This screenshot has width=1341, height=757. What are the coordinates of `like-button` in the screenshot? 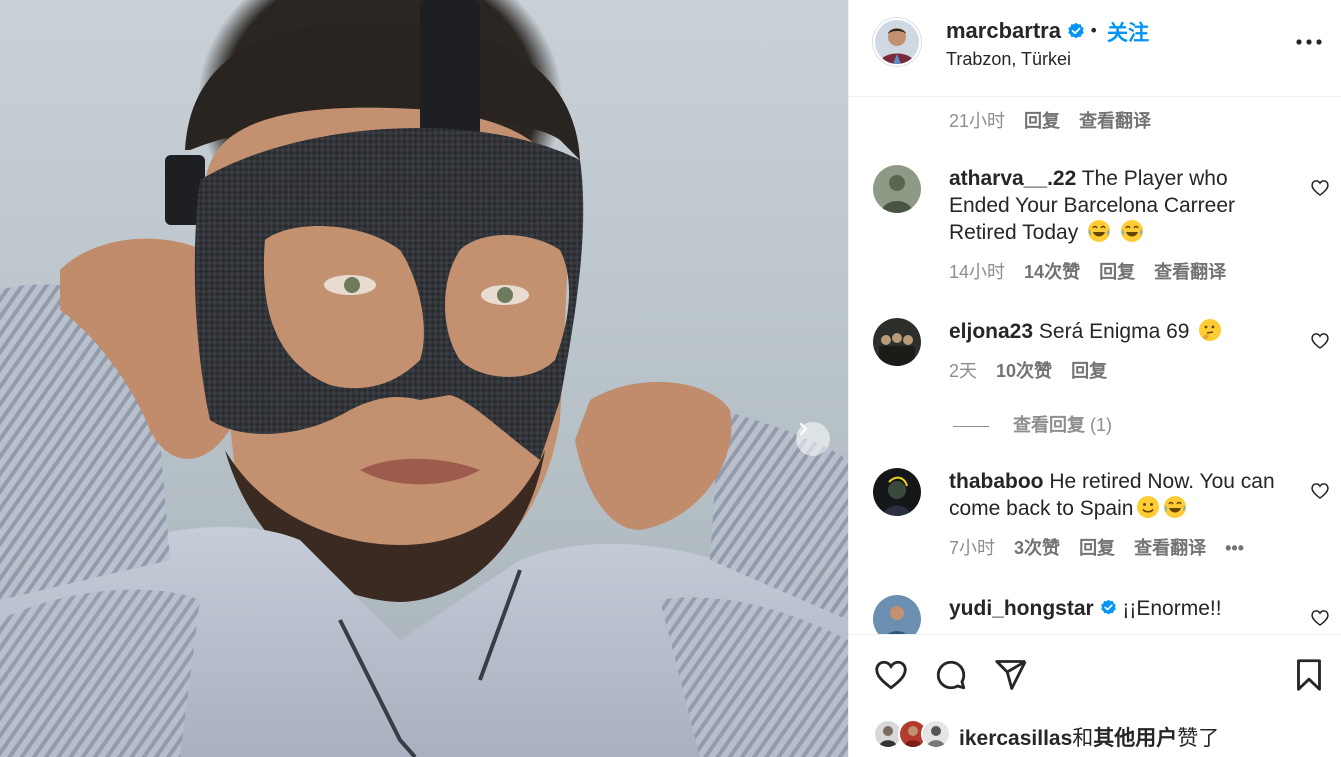 It's located at (891, 675).